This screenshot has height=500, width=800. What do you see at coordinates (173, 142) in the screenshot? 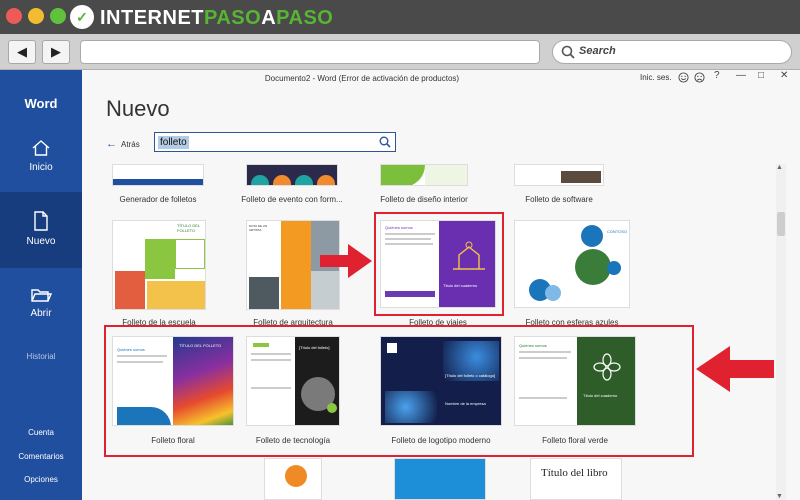
I see `search-value: folleto` at bounding box center [173, 142].